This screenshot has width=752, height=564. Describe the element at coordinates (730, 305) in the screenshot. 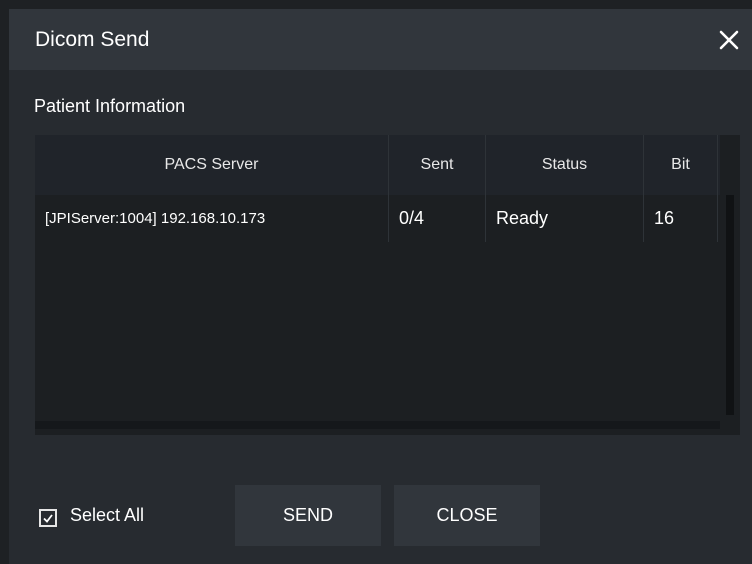

I see `vertical-scrollbar` at that location.